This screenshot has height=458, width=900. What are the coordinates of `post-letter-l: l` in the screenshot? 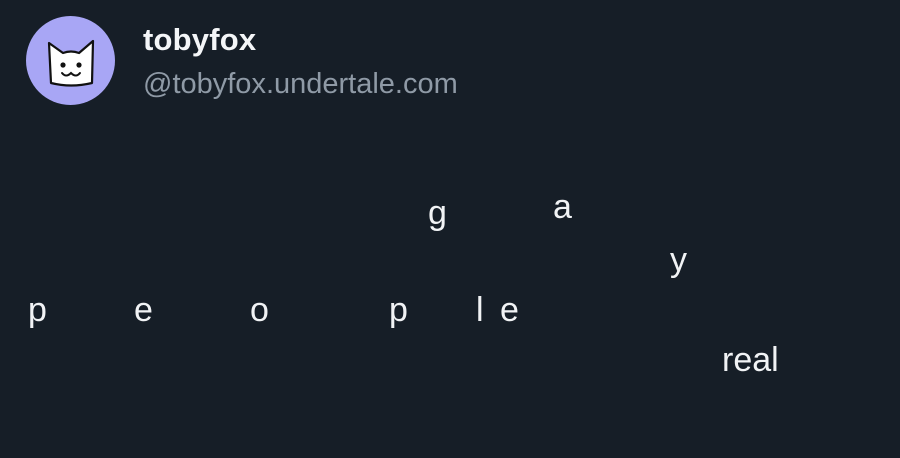 It's located at (480, 310).